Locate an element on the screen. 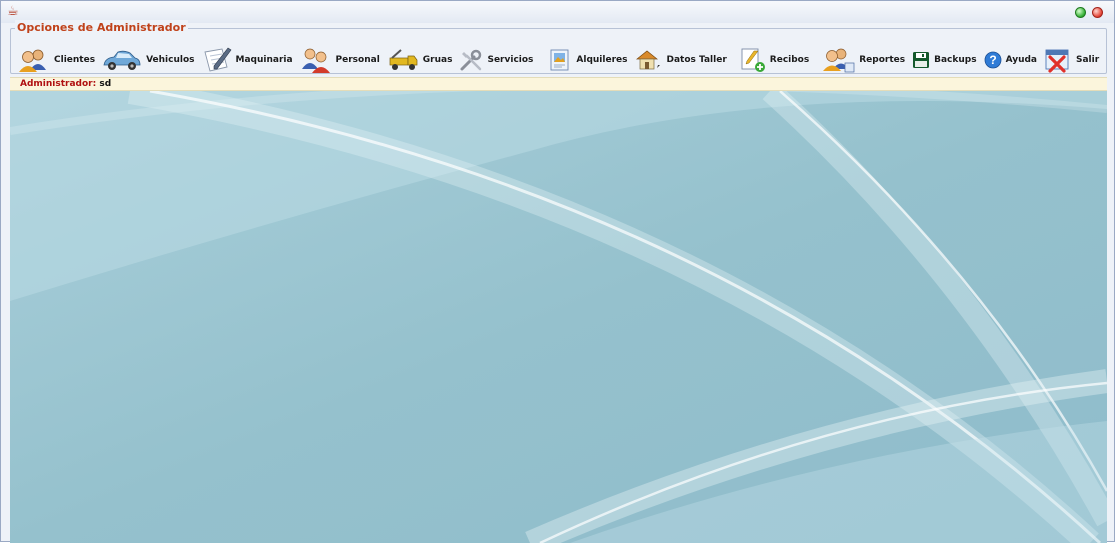 Image resolution: width=1115 pixels, height=543 pixels. salir-label: Salir is located at coordinates (1088, 60).